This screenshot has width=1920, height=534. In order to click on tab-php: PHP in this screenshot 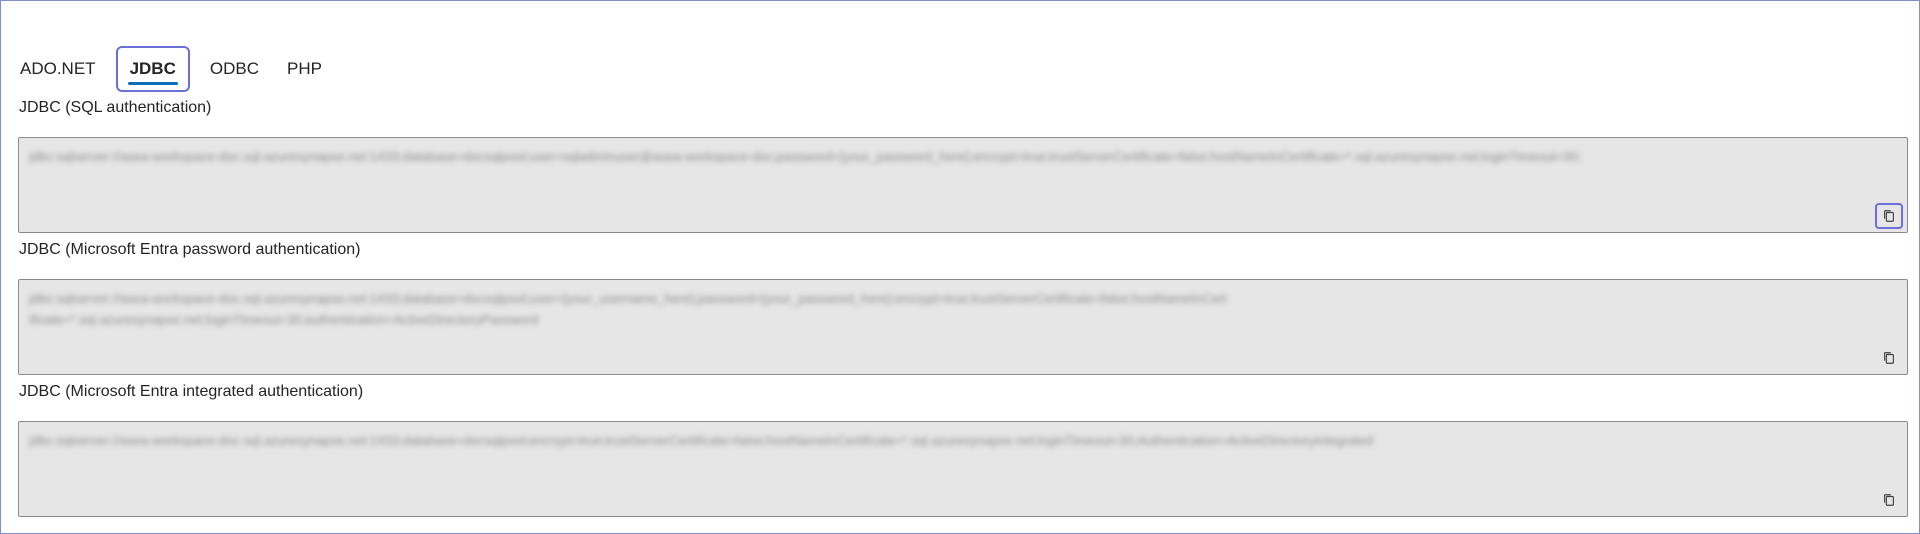, I will do `click(304, 69)`.